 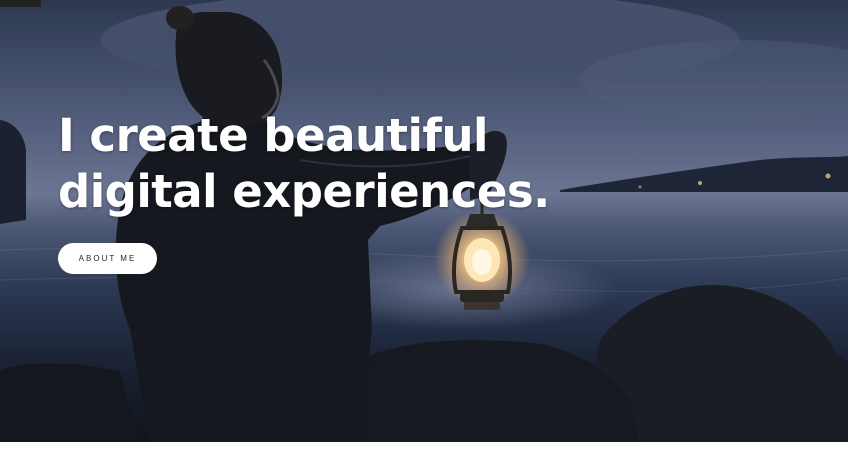 What do you see at coordinates (107, 258) in the screenshot?
I see `about-me-button: ABOUT ME` at bounding box center [107, 258].